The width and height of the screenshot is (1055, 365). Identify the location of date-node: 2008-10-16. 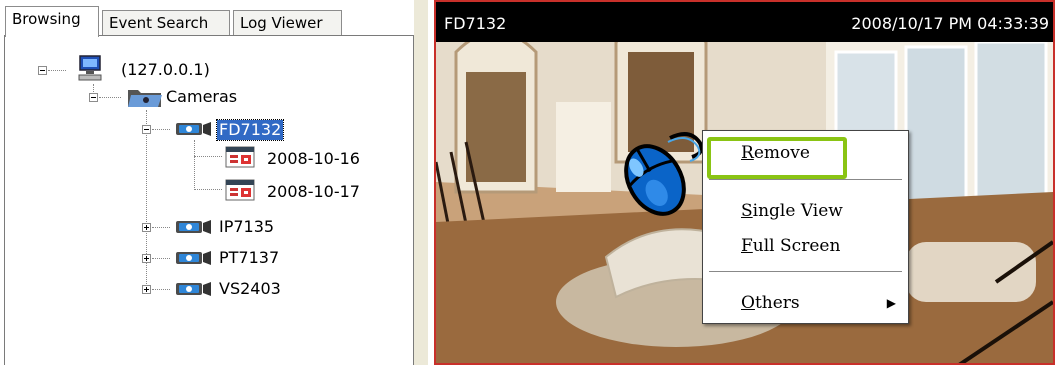
(313, 159).